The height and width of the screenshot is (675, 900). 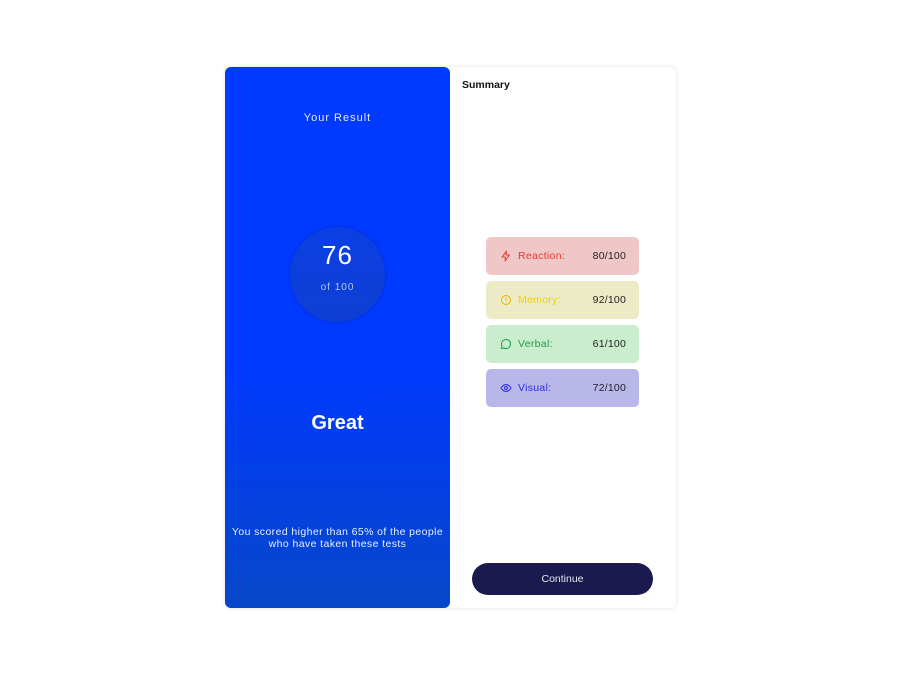 What do you see at coordinates (535, 388) in the screenshot?
I see `summary-item-label: Visual:` at bounding box center [535, 388].